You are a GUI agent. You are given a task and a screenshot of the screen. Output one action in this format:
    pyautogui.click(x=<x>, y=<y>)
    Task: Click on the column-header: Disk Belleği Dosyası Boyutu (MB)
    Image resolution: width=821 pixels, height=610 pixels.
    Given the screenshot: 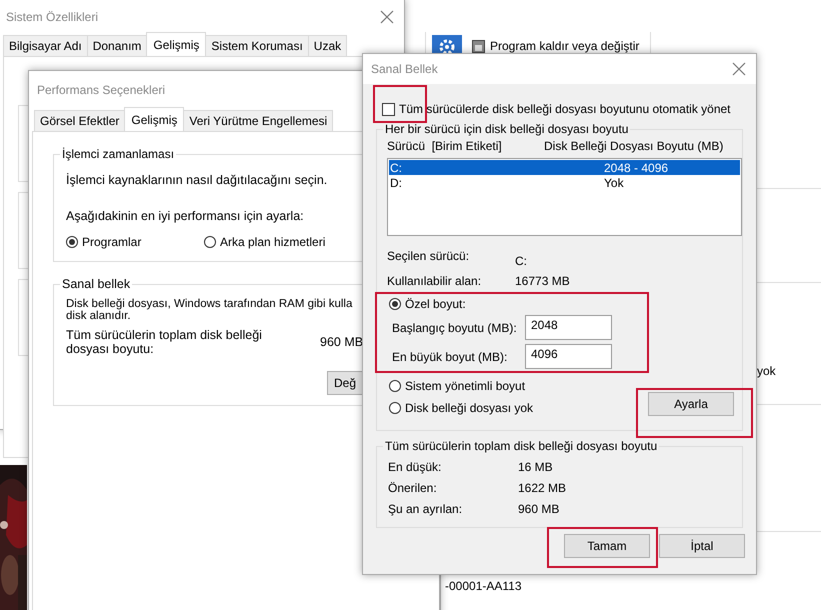 What is the action you would take?
    pyautogui.click(x=634, y=146)
    